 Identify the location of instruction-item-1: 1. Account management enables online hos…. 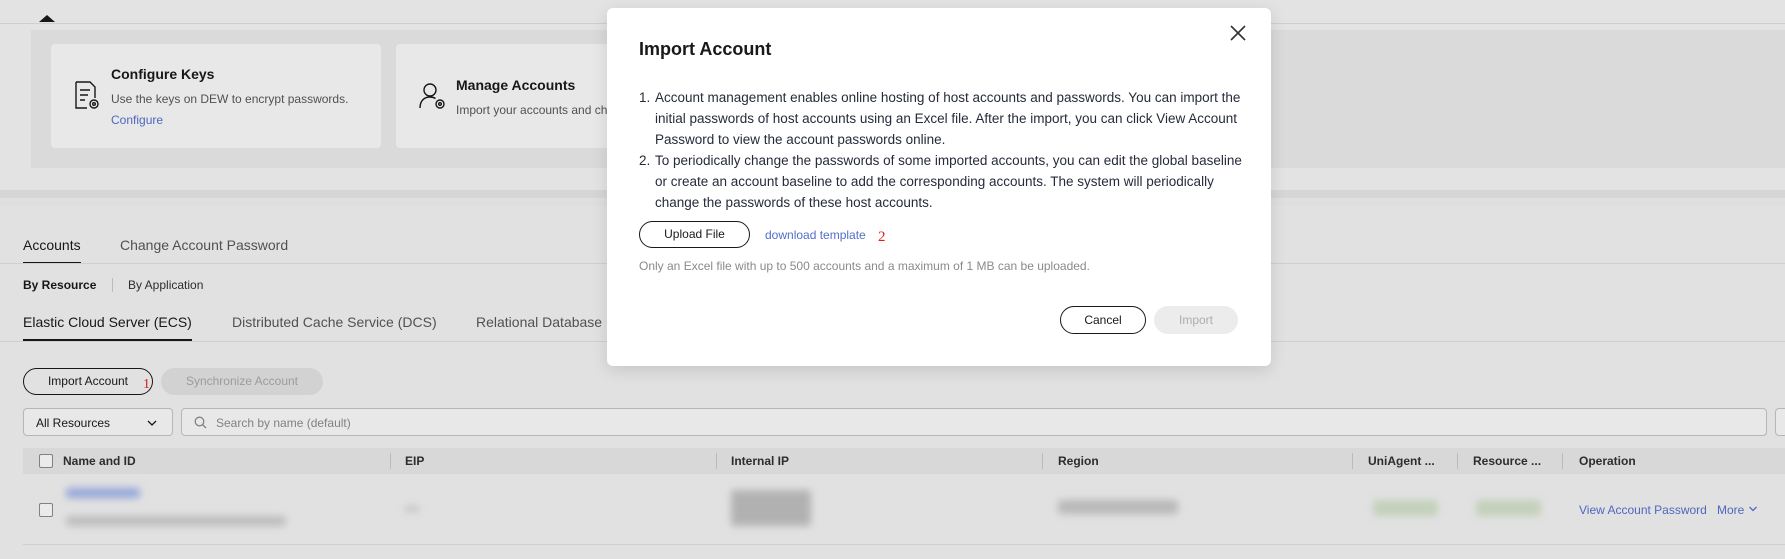
(943, 118).